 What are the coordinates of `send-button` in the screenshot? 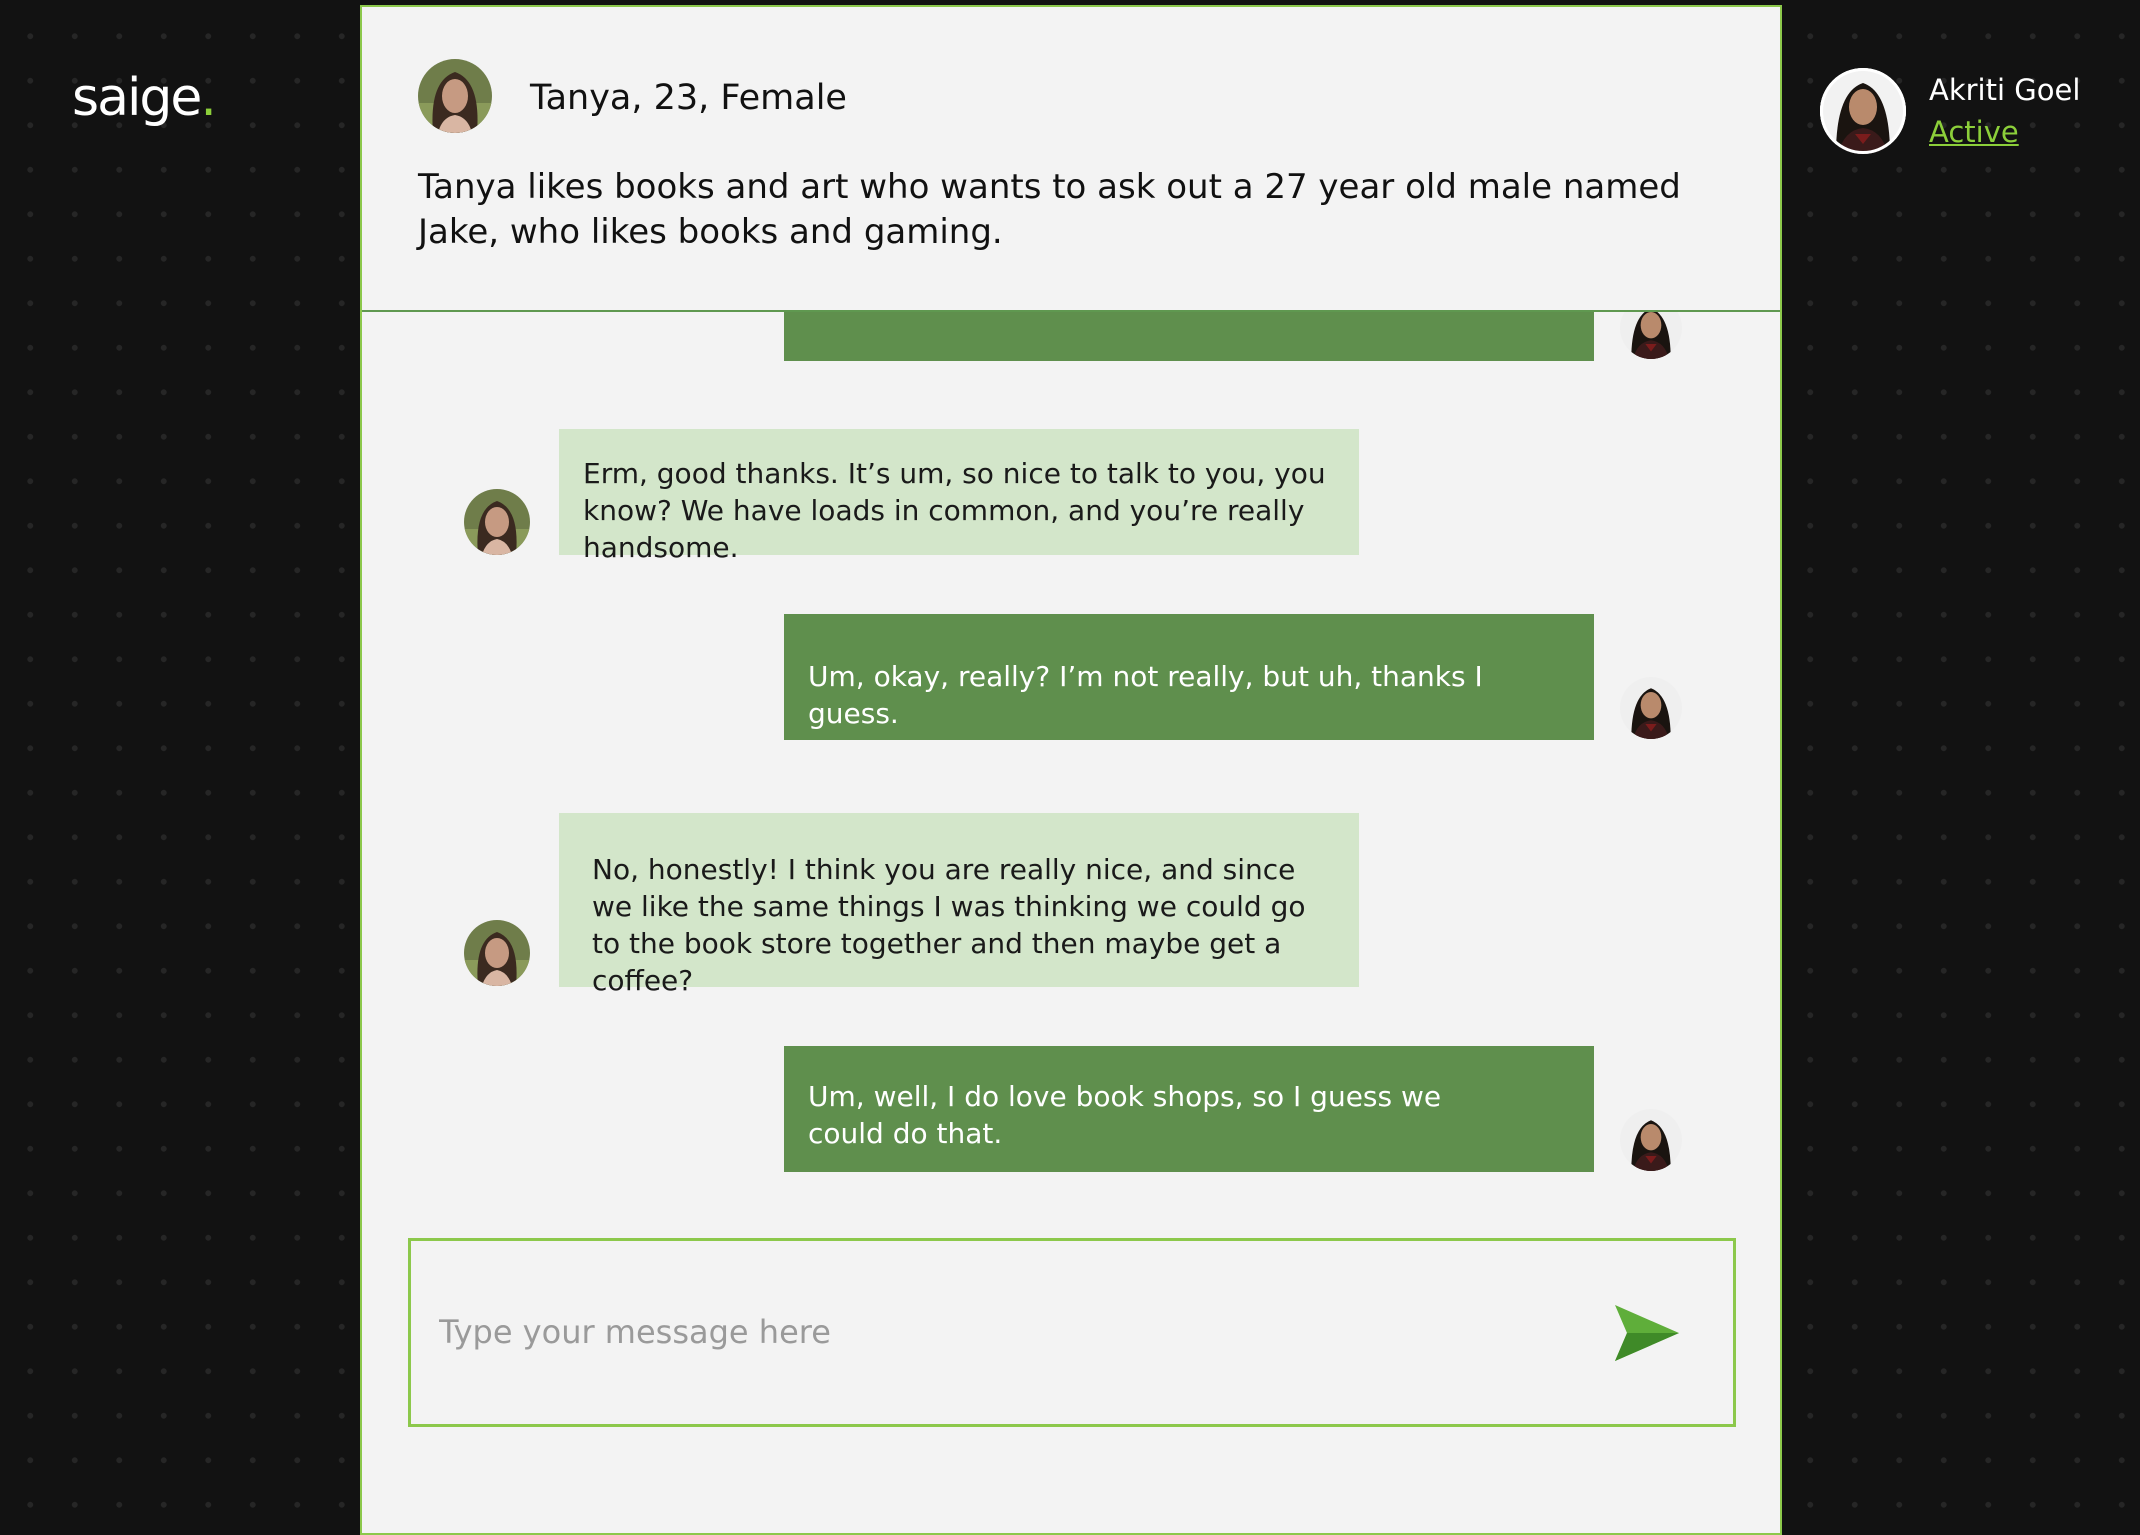 It's located at (1647, 1333).